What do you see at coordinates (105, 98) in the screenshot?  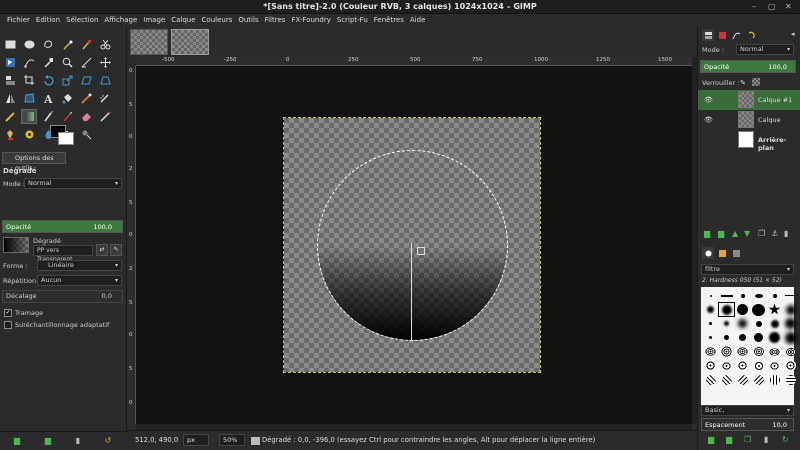 I see `airbrush-tool` at bounding box center [105, 98].